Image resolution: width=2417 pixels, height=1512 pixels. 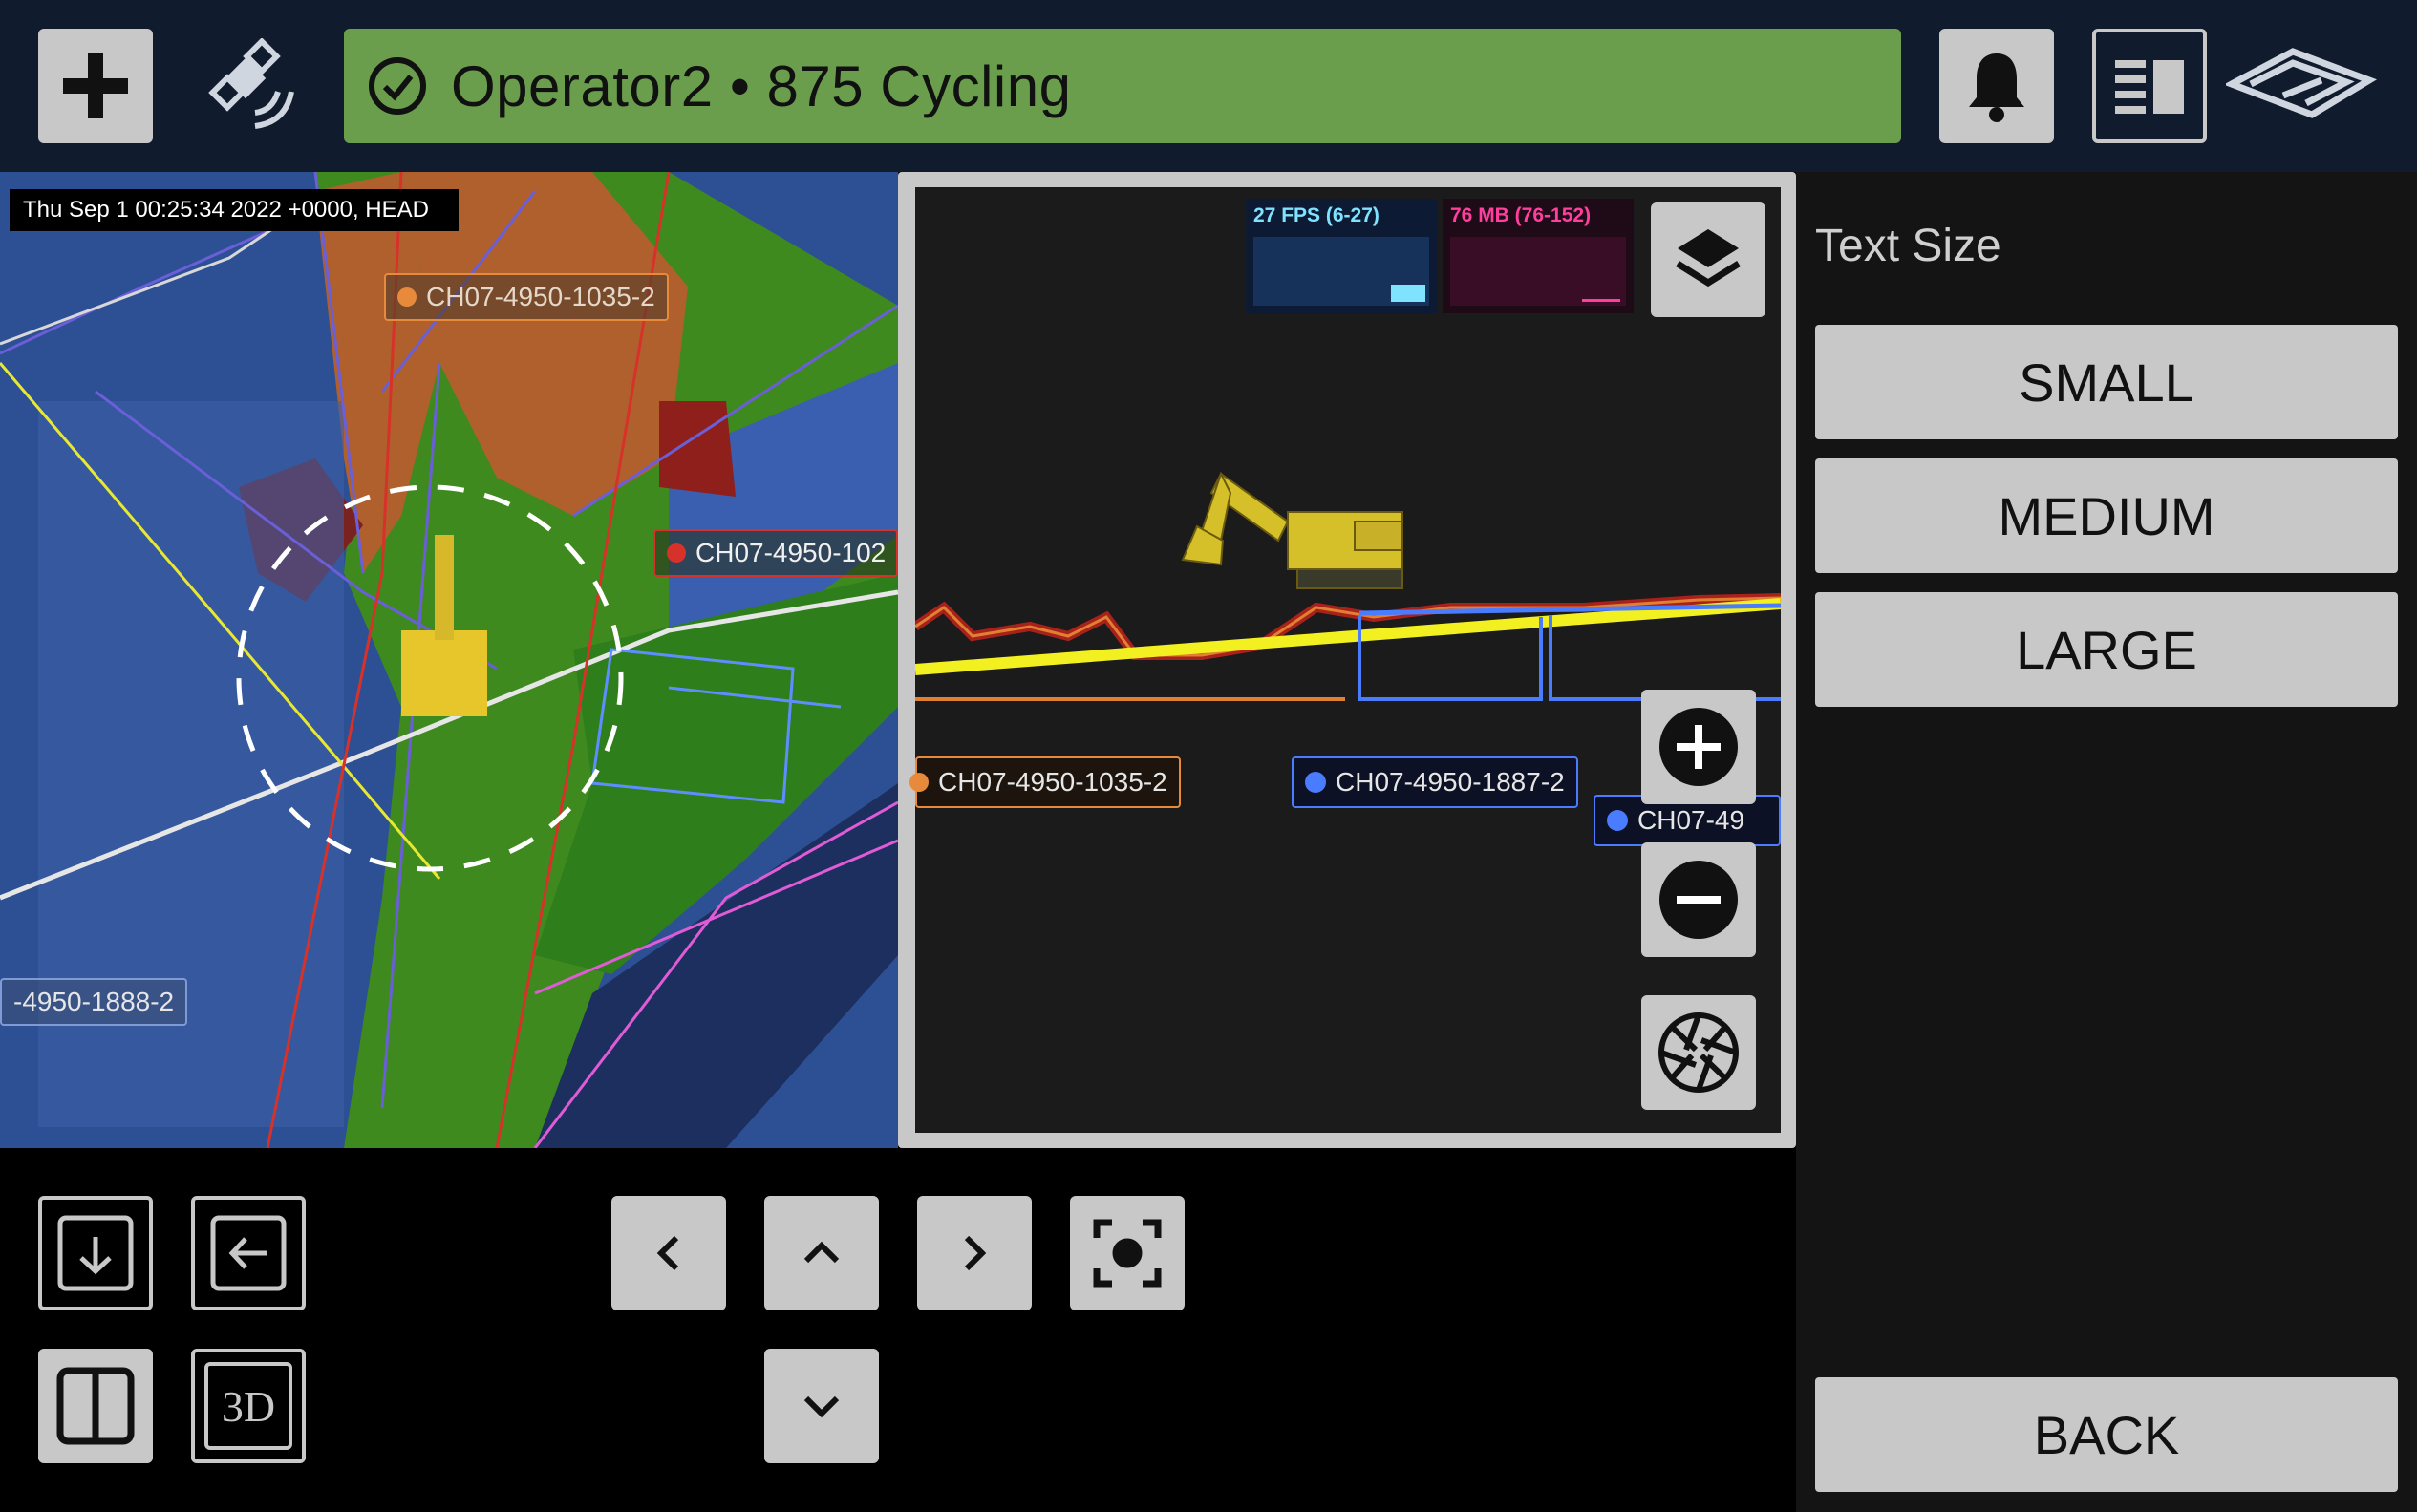 I want to click on text-size-large-button: LARGE, so click(x=2107, y=649).